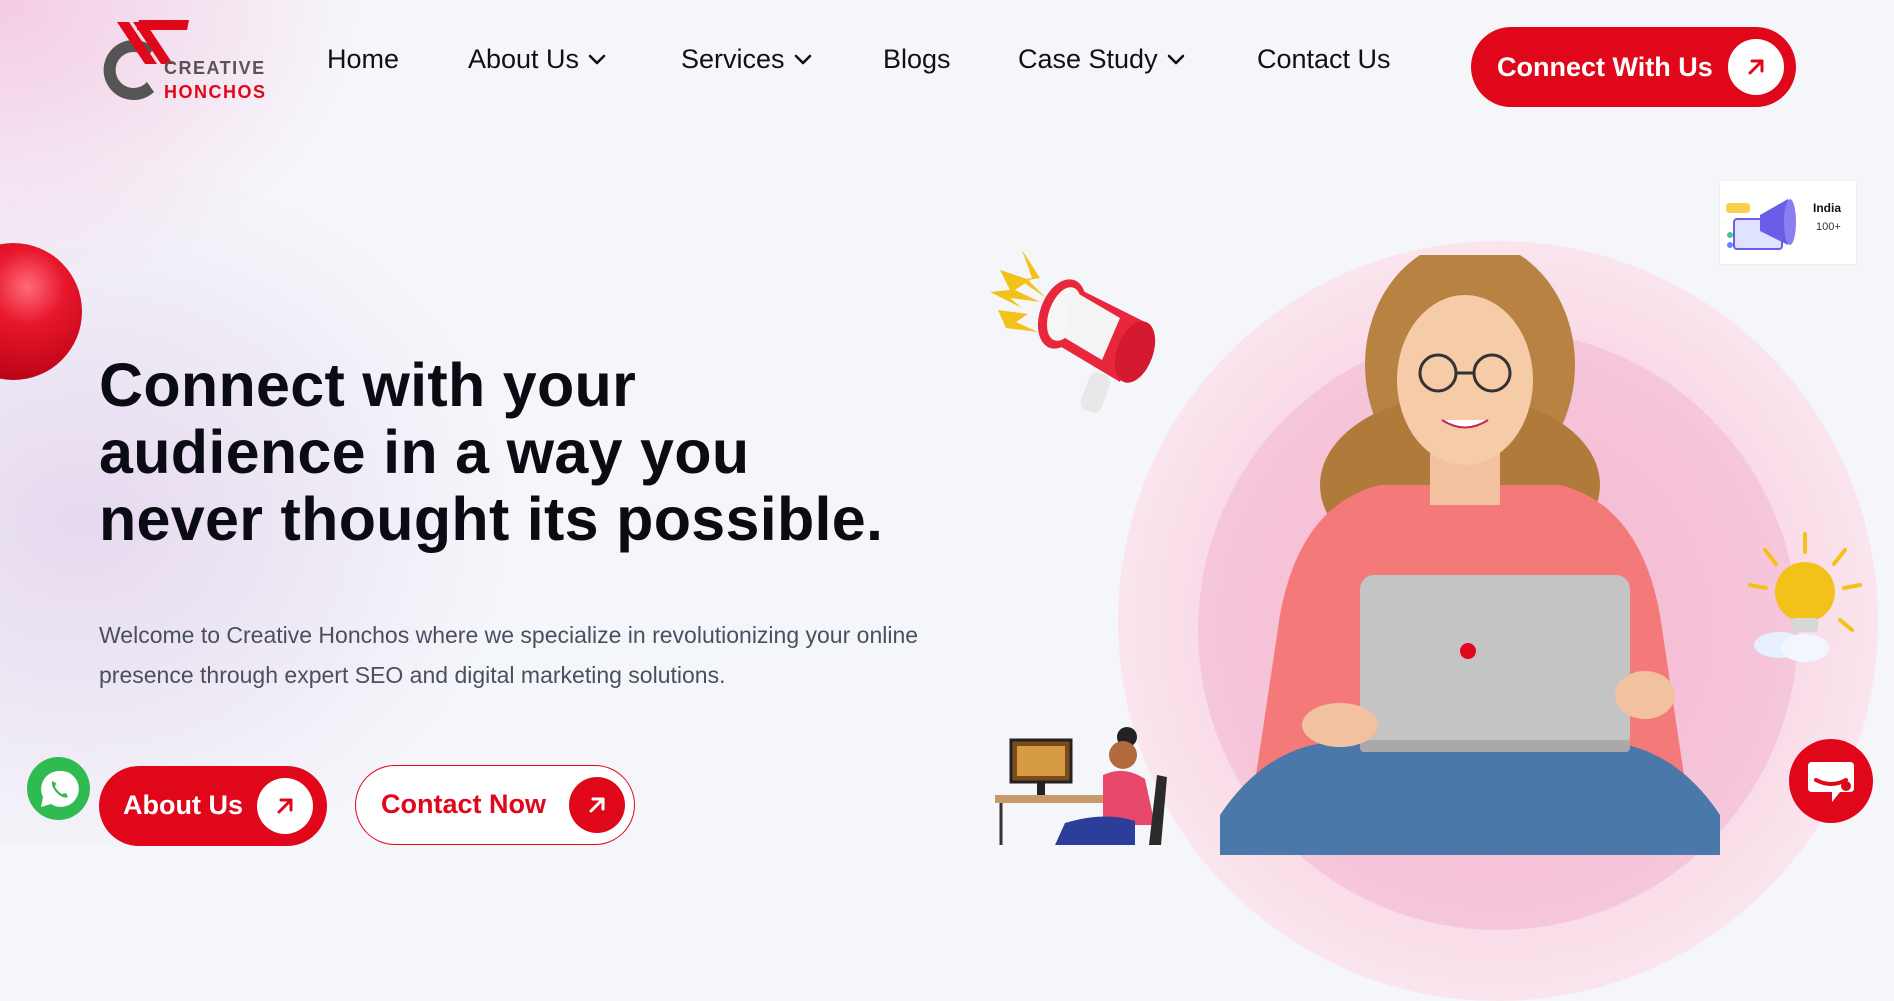 Image resolution: width=1894 pixels, height=1001 pixels. Describe the element at coordinates (524, 59) in the screenshot. I see `nav-label: About Us` at that location.